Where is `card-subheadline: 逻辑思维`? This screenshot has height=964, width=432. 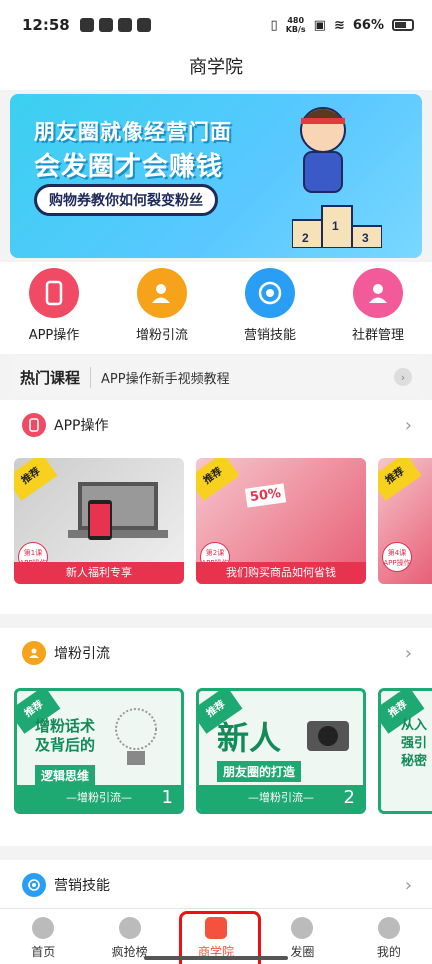
card-subheadline: 逻辑思维 is located at coordinates (65, 775).